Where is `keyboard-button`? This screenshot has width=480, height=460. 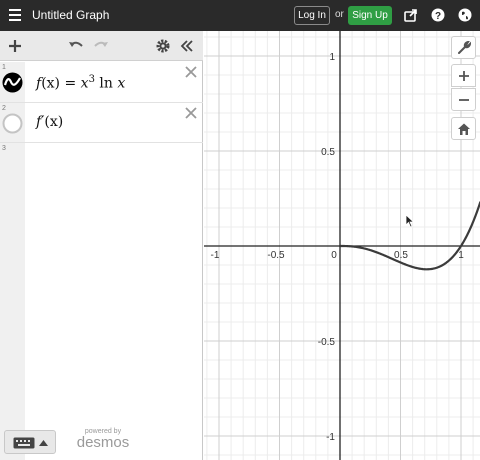 keyboard-button is located at coordinates (30, 442).